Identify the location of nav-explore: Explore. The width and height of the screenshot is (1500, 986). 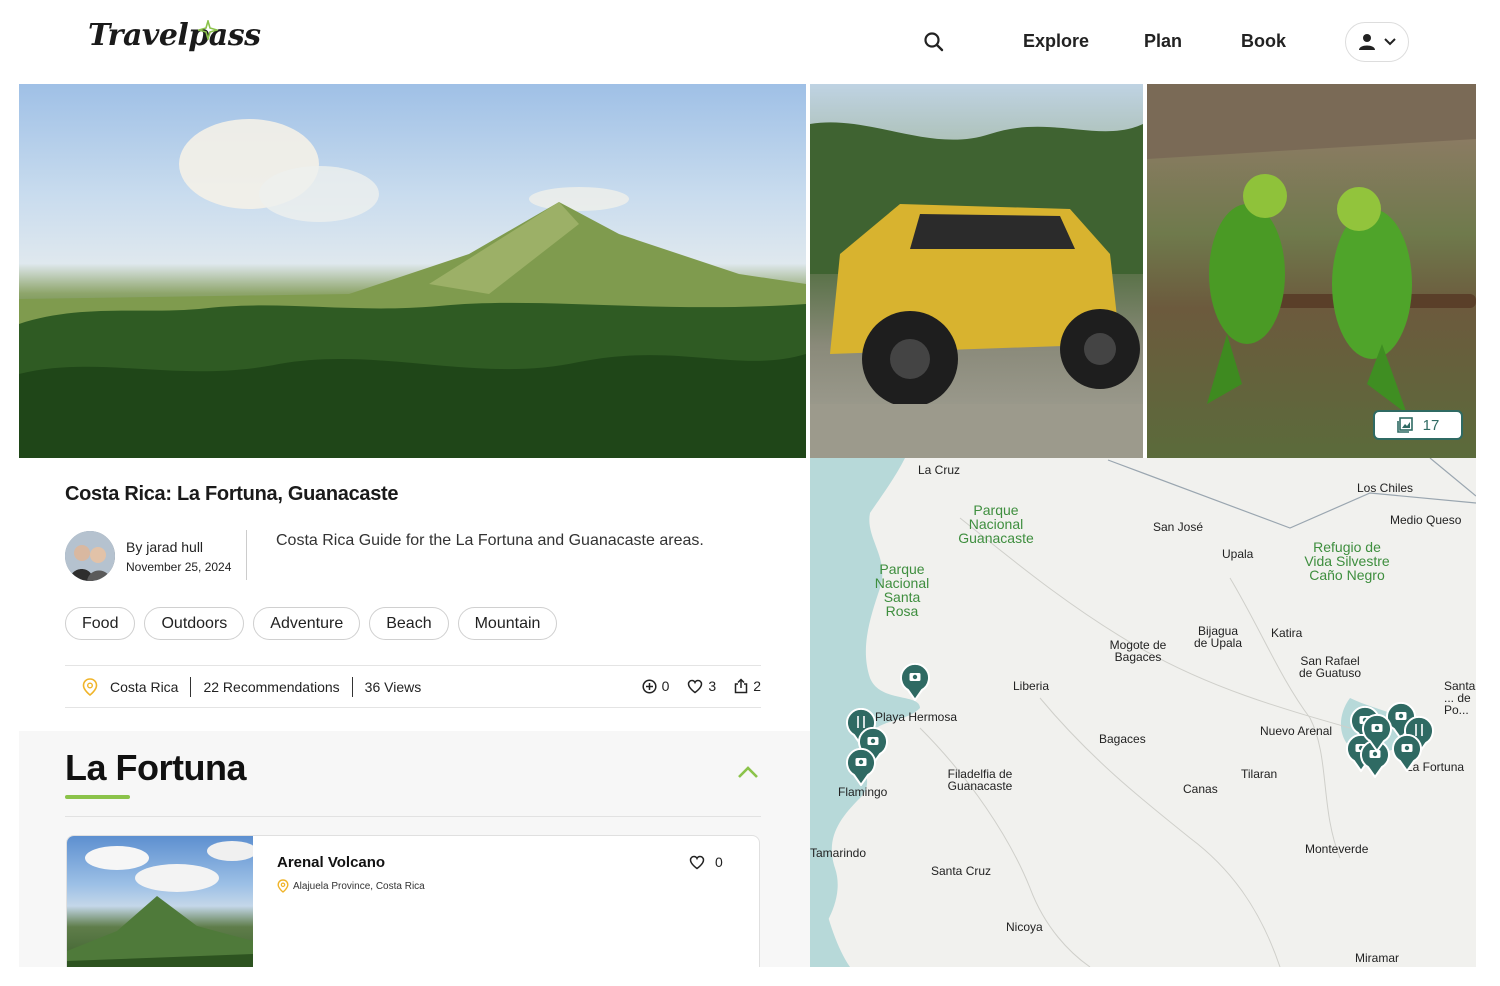
(1056, 41).